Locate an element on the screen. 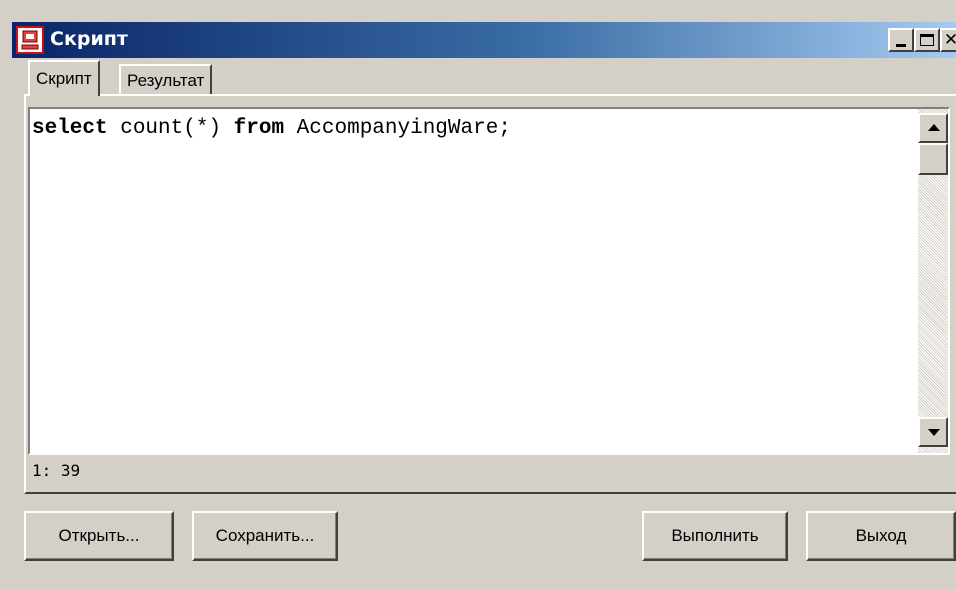  close-icon: ✕ is located at coordinates (949, 39).